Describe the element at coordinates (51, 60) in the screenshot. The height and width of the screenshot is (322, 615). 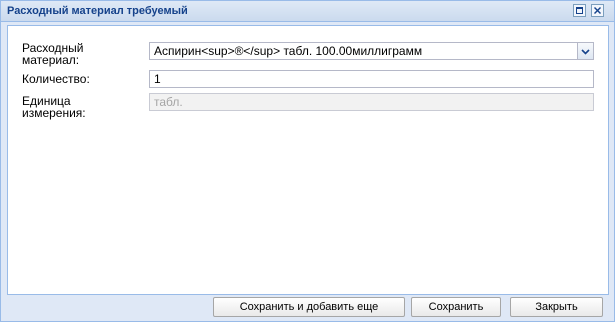
I see `material-label-line2: материал:` at that location.